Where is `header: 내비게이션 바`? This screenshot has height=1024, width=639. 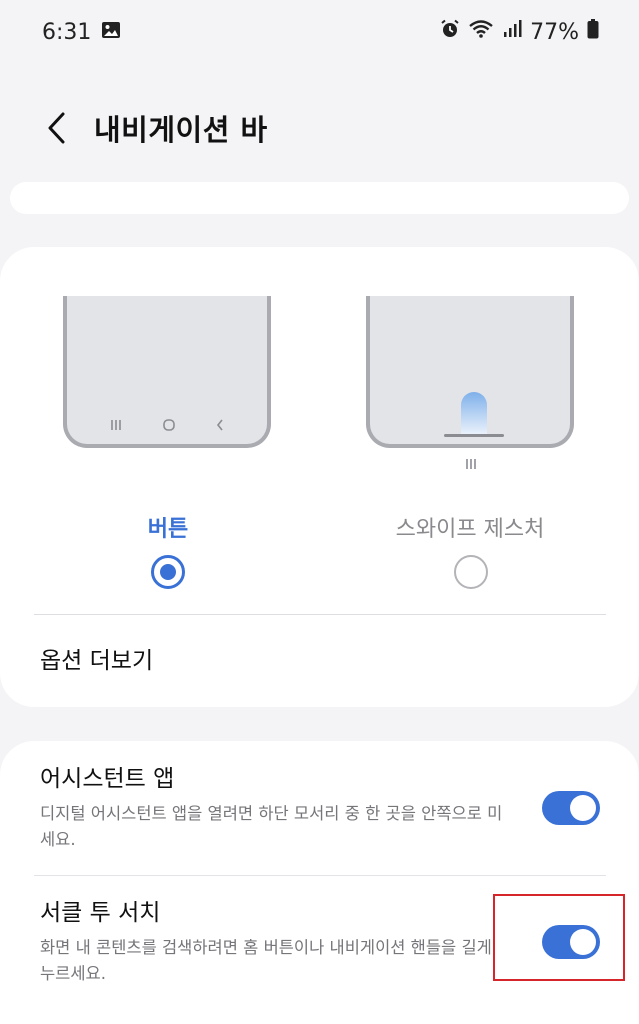
header: 내비게이션 바 is located at coordinates (319, 128).